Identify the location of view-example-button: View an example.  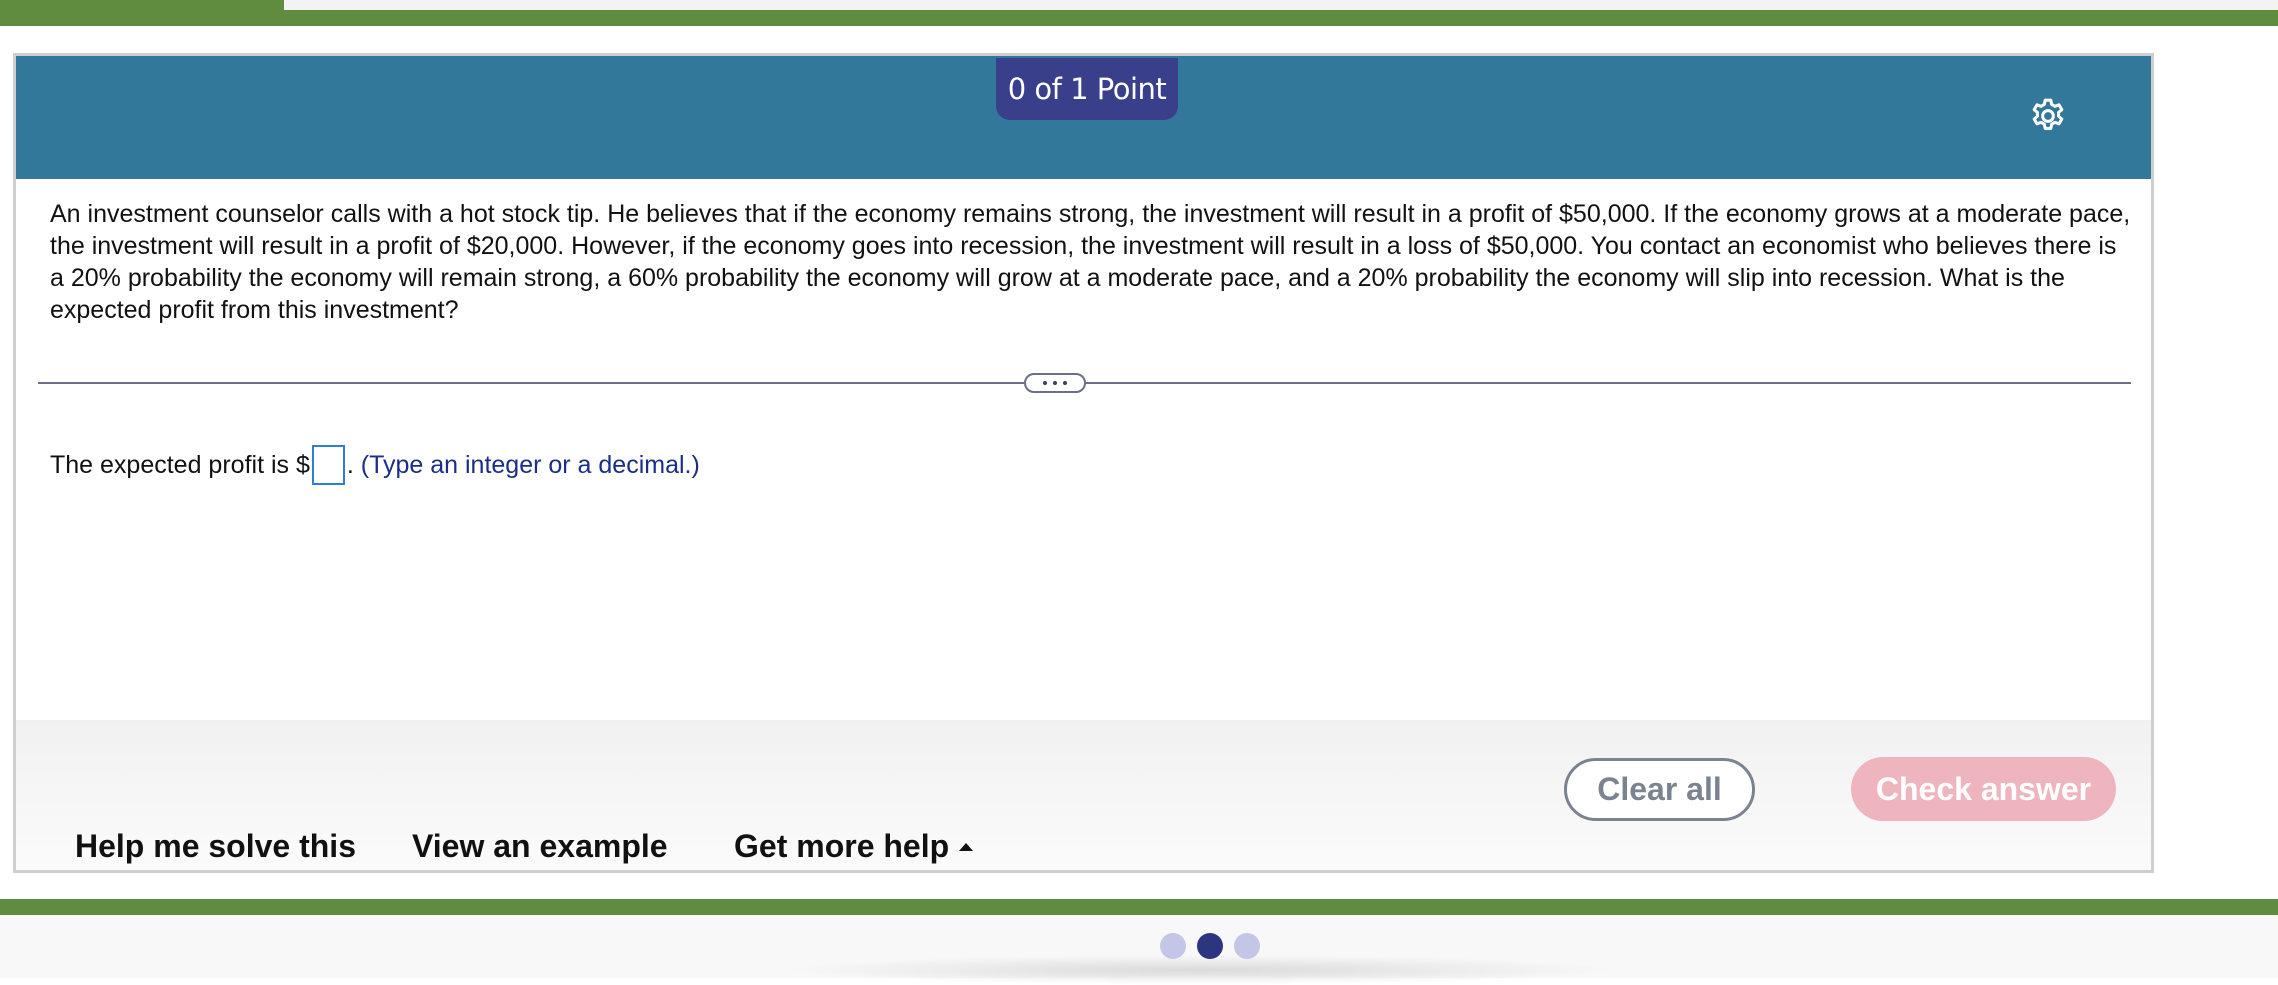
(540, 846).